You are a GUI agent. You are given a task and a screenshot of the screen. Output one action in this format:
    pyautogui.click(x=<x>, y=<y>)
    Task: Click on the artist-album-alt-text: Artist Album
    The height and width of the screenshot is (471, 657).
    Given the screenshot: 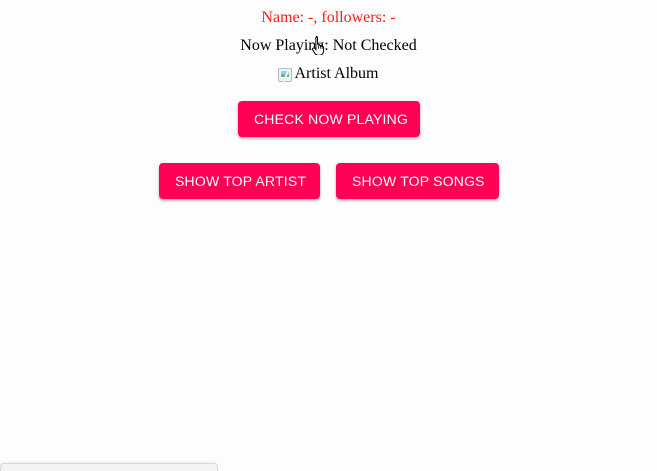 What is the action you would take?
    pyautogui.click(x=336, y=73)
    